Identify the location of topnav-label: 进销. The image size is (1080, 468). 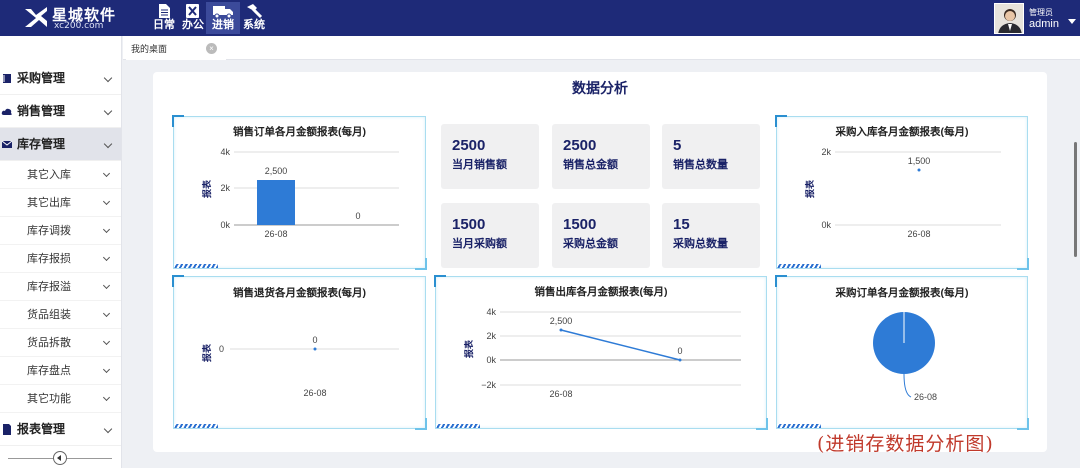
(223, 25).